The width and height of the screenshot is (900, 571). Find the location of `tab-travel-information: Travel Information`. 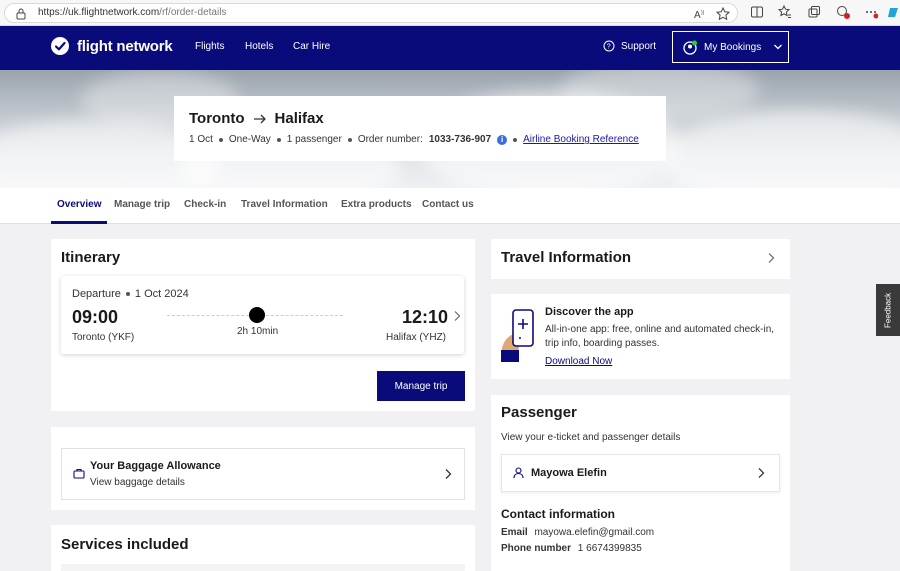

tab-travel-information: Travel Information is located at coordinates (284, 204).